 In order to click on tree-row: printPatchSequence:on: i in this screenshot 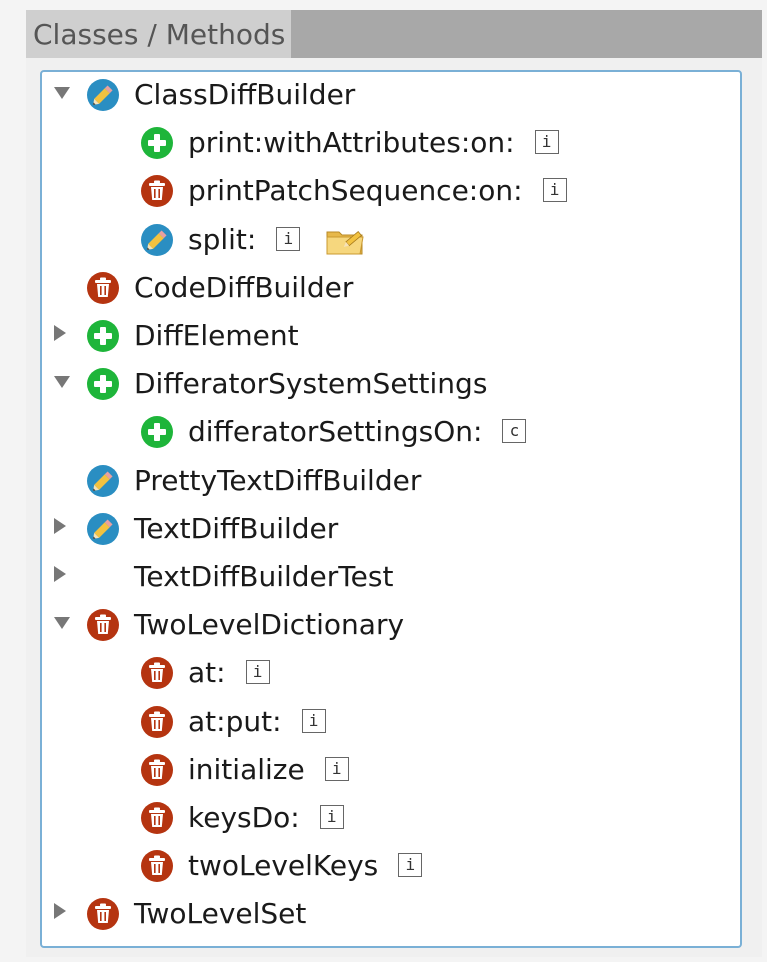, I will do `click(392, 191)`.